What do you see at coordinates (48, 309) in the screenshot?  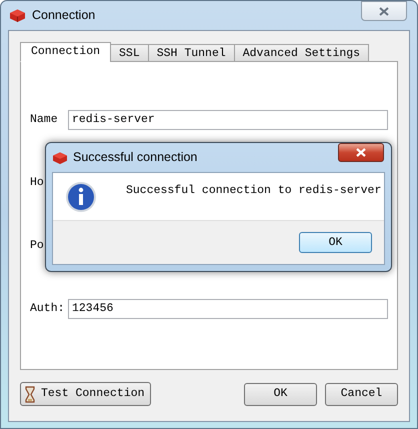 I see `field-label: Auth:` at bounding box center [48, 309].